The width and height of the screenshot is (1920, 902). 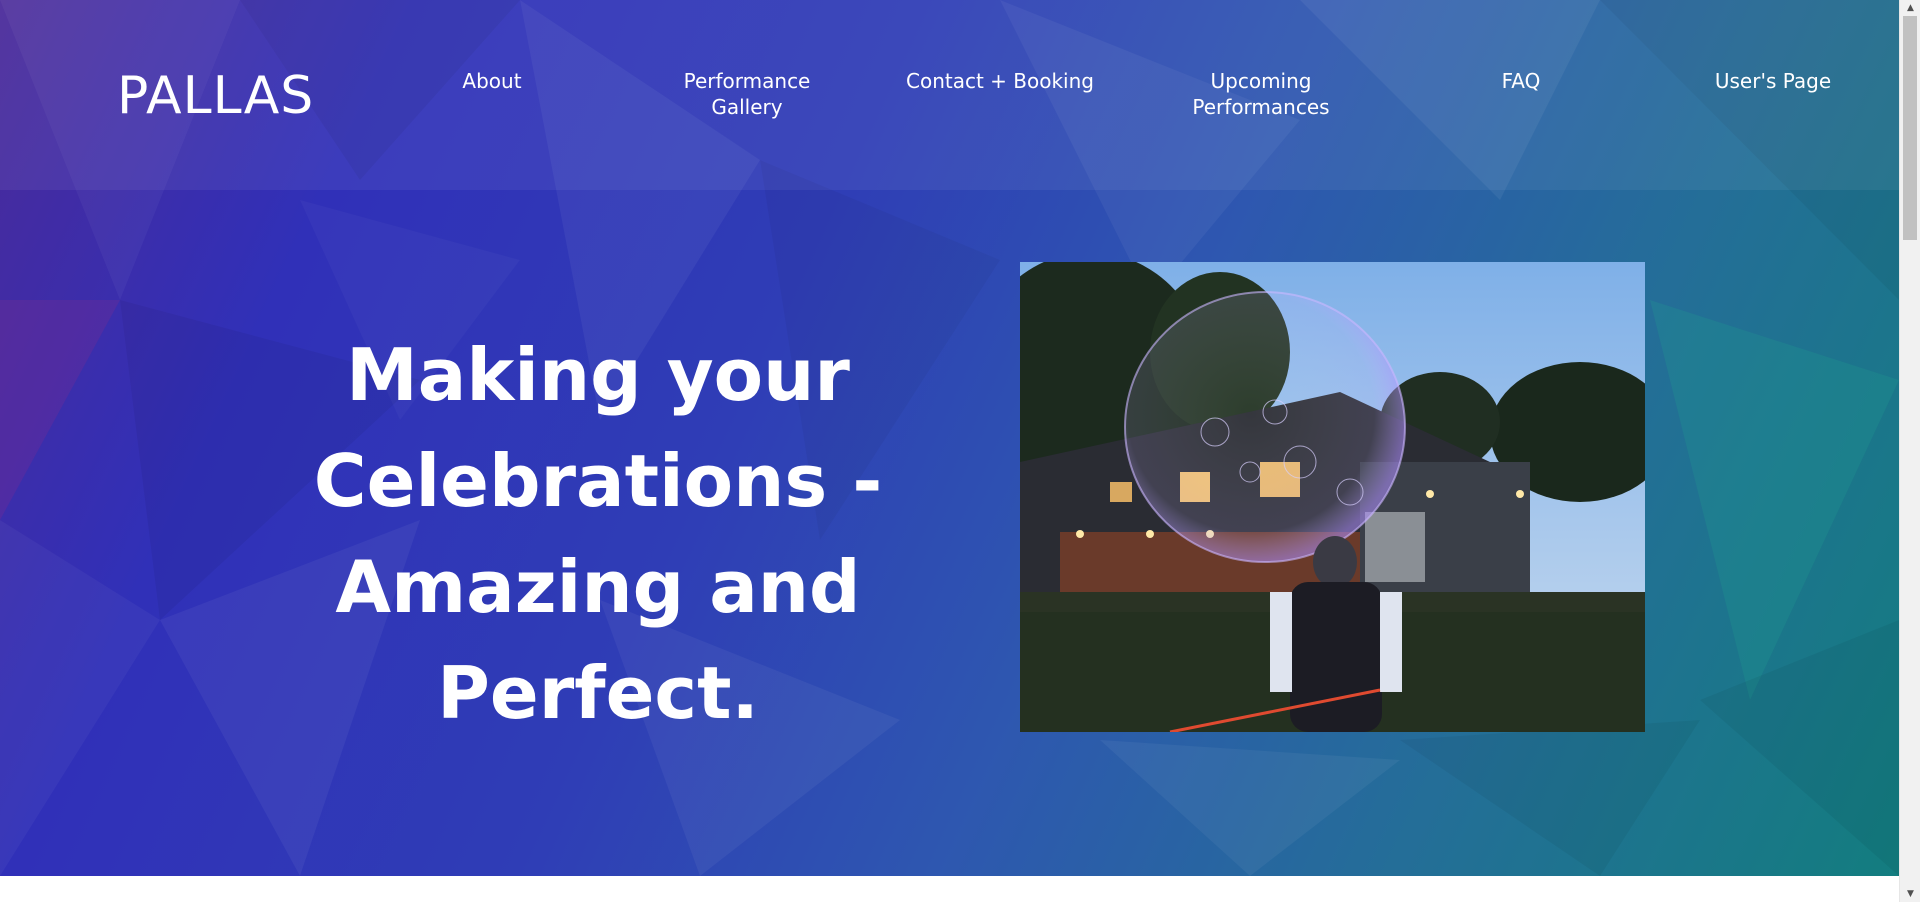 I want to click on nav-contact-booking: Contact + Booking, so click(x=1000, y=81).